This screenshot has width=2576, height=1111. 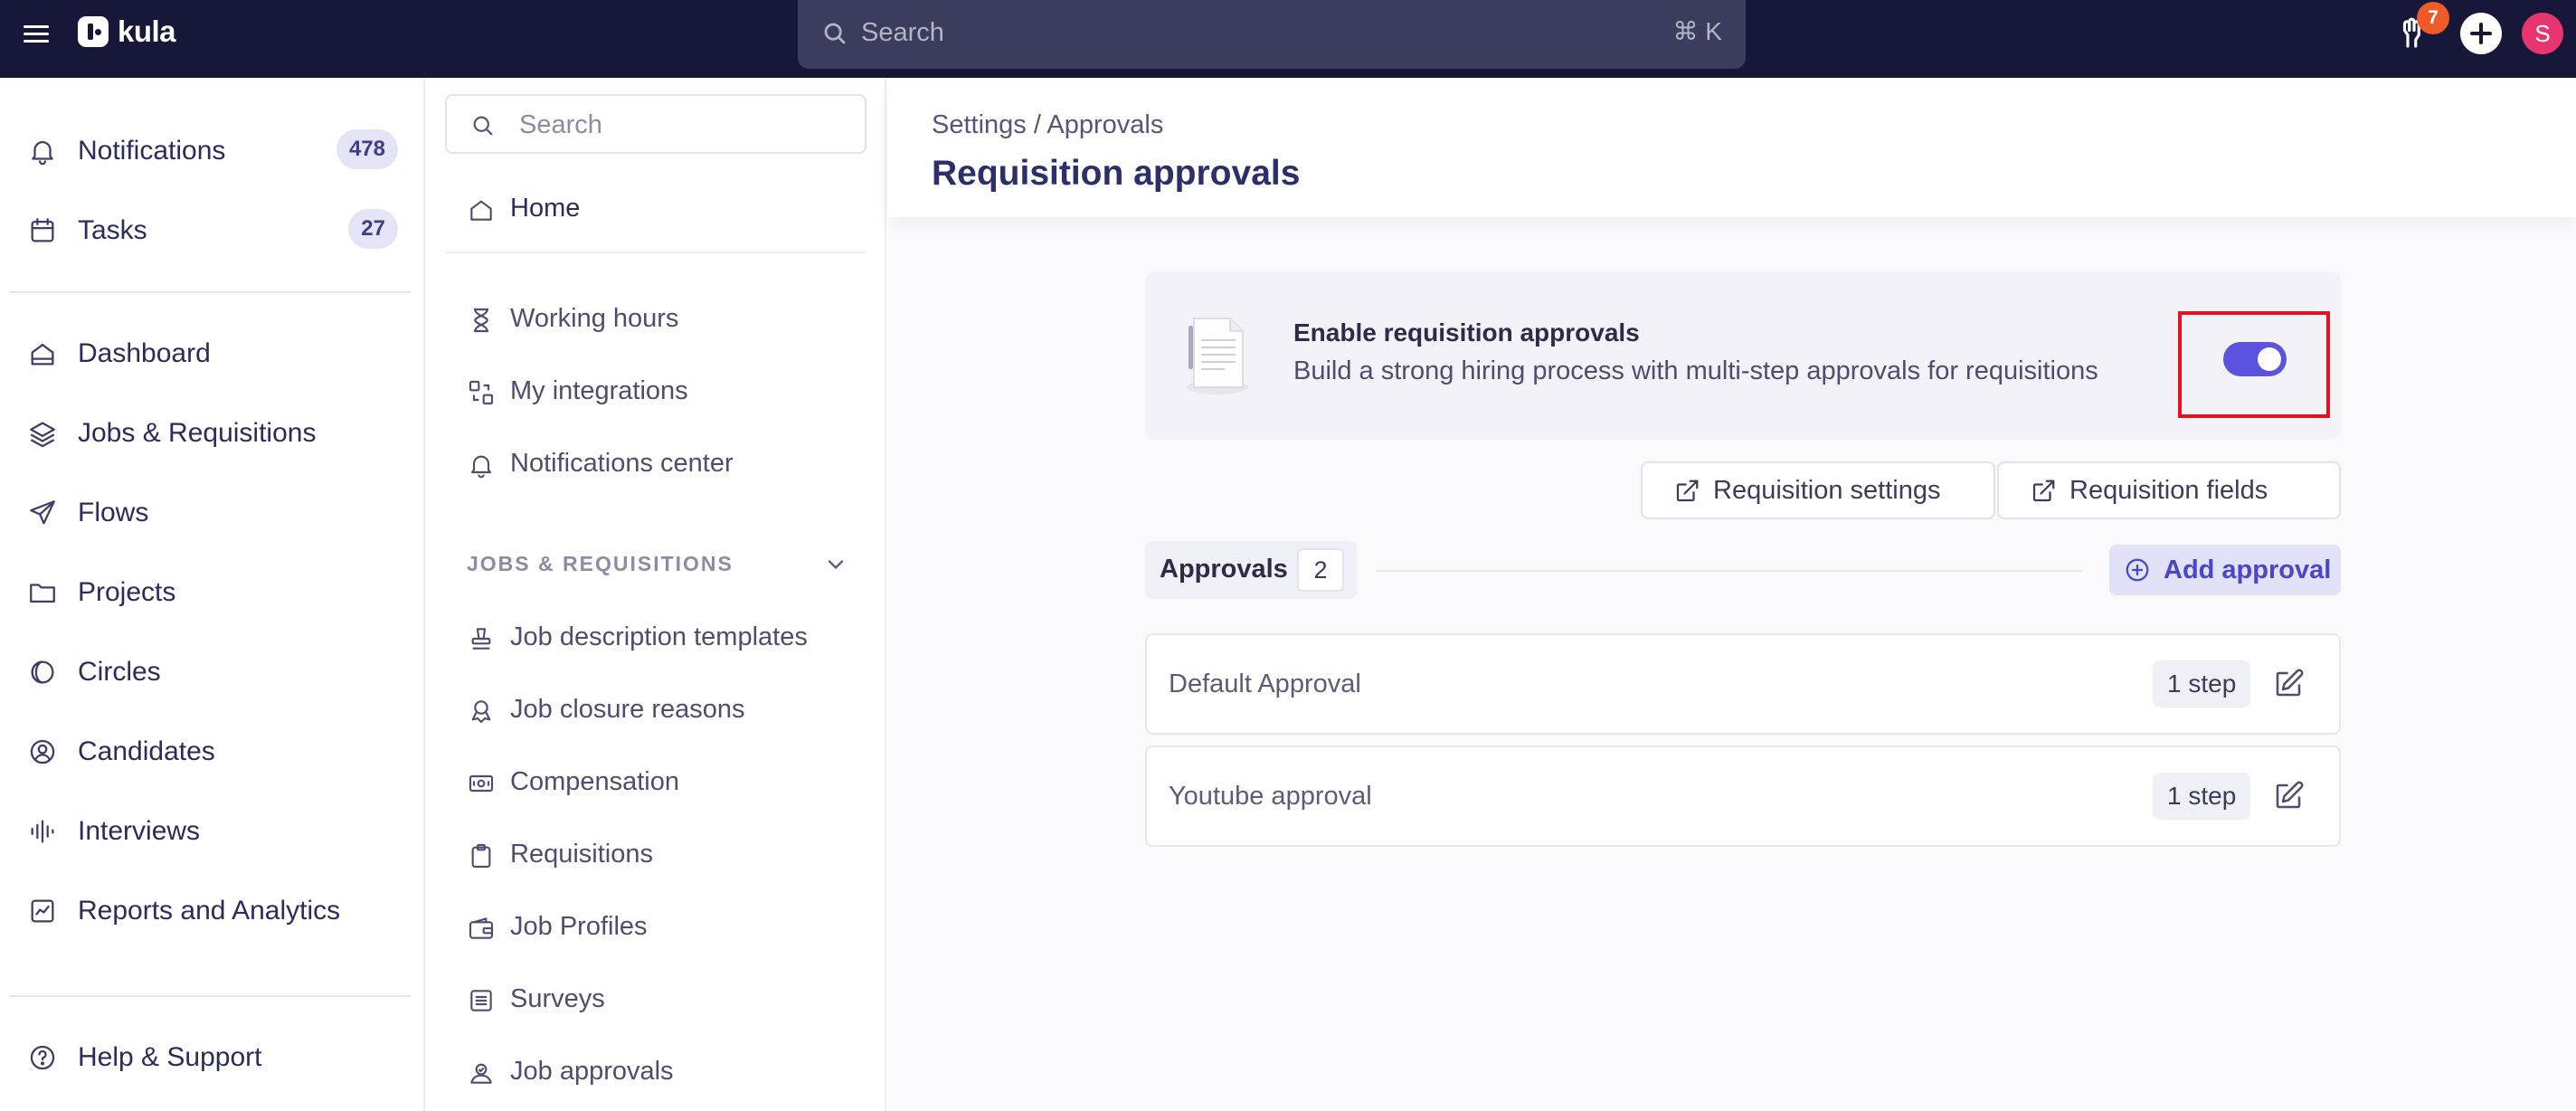 What do you see at coordinates (170, 1057) in the screenshot?
I see `sidebar-item-label: Help & Support` at bounding box center [170, 1057].